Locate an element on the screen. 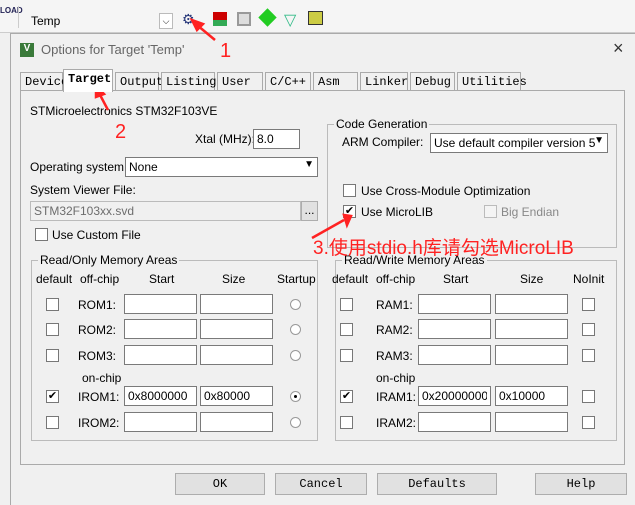 This screenshot has height=505, width=635. annotation-1: 1 is located at coordinates (226, 51).